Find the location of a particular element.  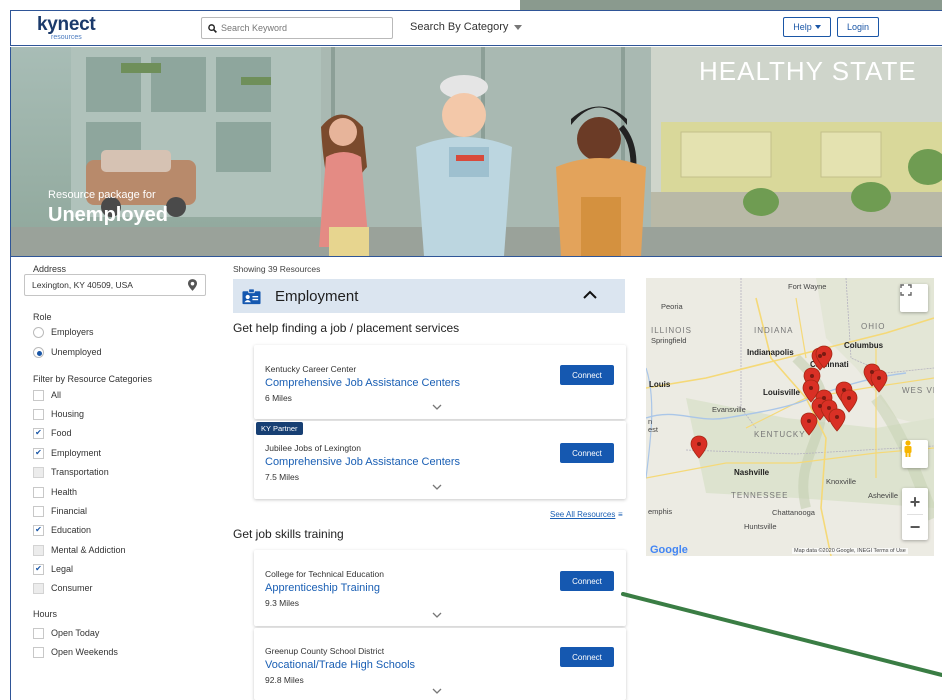

hero-subtitle: Resource package for is located at coordinates (102, 195).